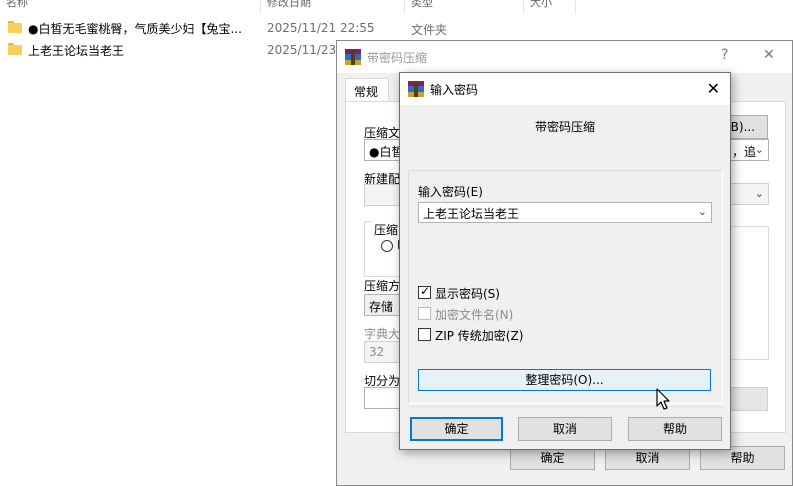 The height and width of the screenshot is (486, 793). What do you see at coordinates (565, 89) in the screenshot?
I see `password-dialog-titlebar: 输入密码 ✕` at bounding box center [565, 89].